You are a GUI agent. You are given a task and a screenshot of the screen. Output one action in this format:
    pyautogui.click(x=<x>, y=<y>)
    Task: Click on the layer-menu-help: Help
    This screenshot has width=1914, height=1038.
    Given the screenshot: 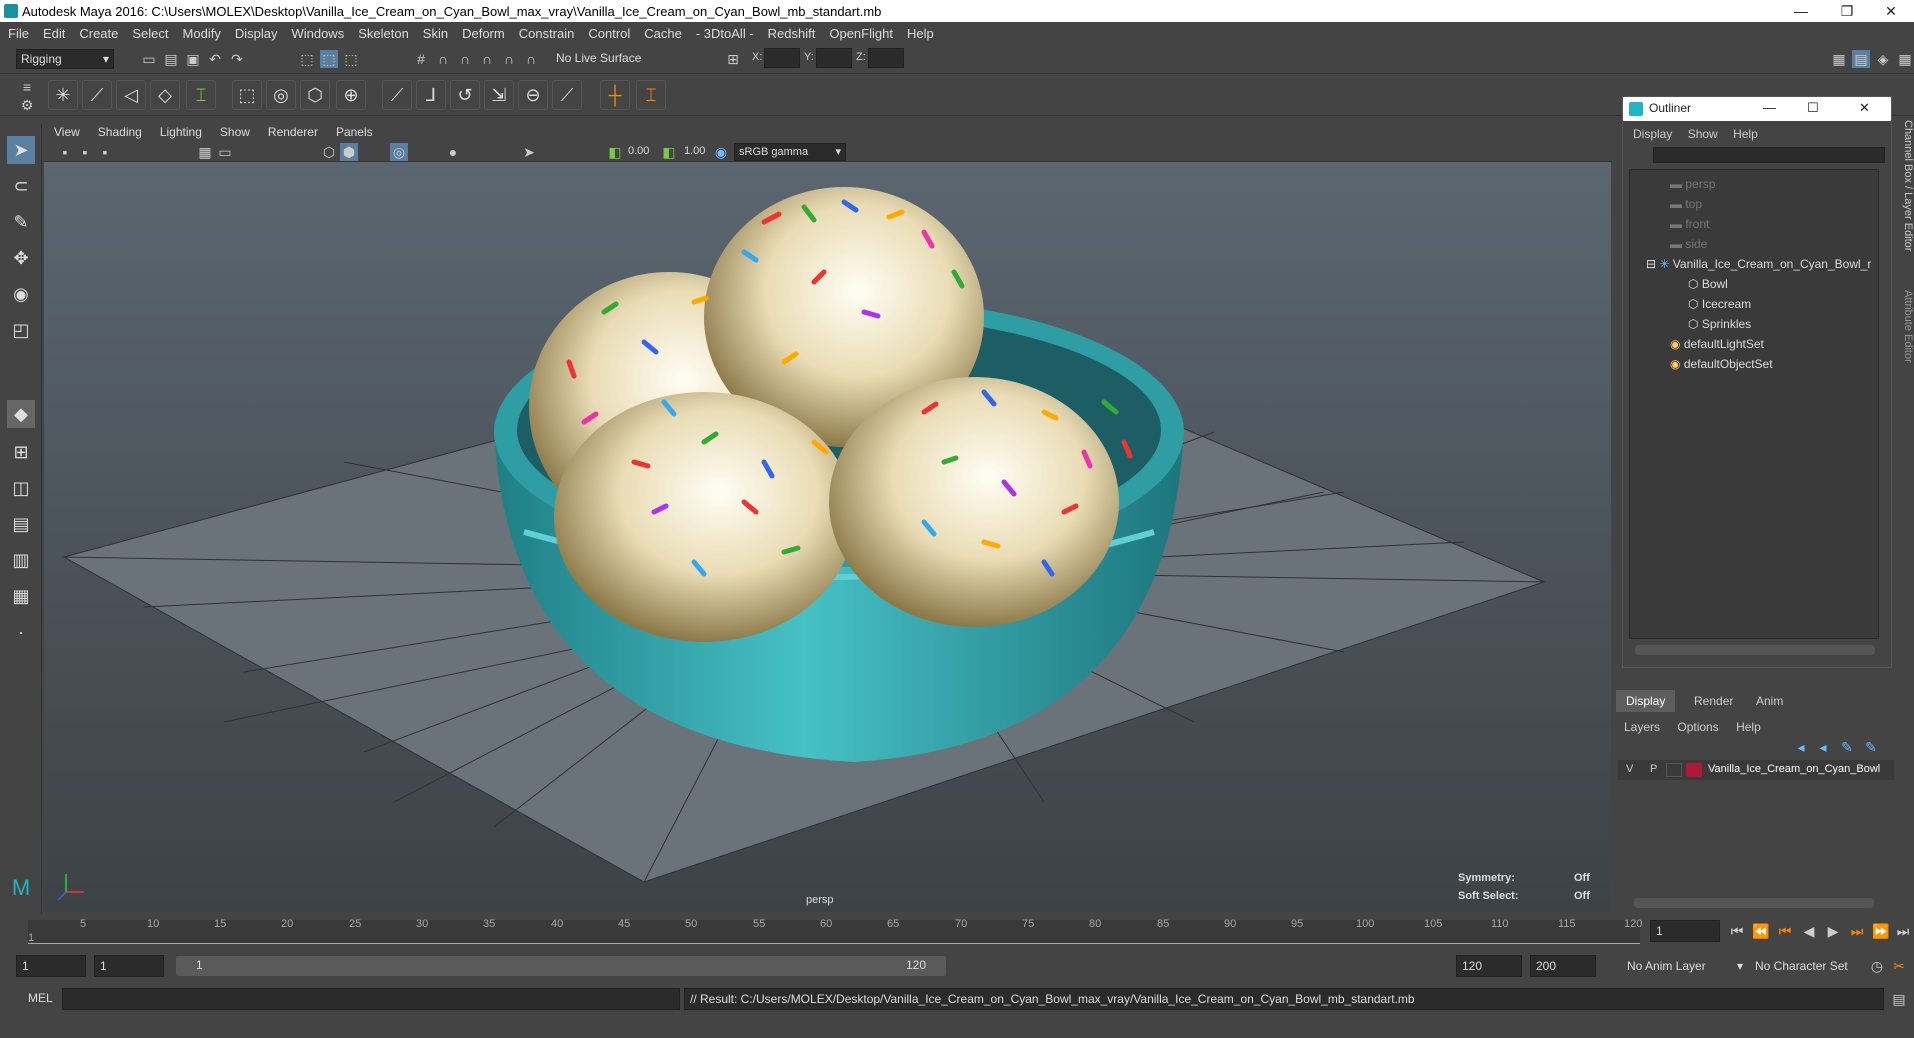 What is the action you would take?
    pyautogui.click(x=1748, y=727)
    